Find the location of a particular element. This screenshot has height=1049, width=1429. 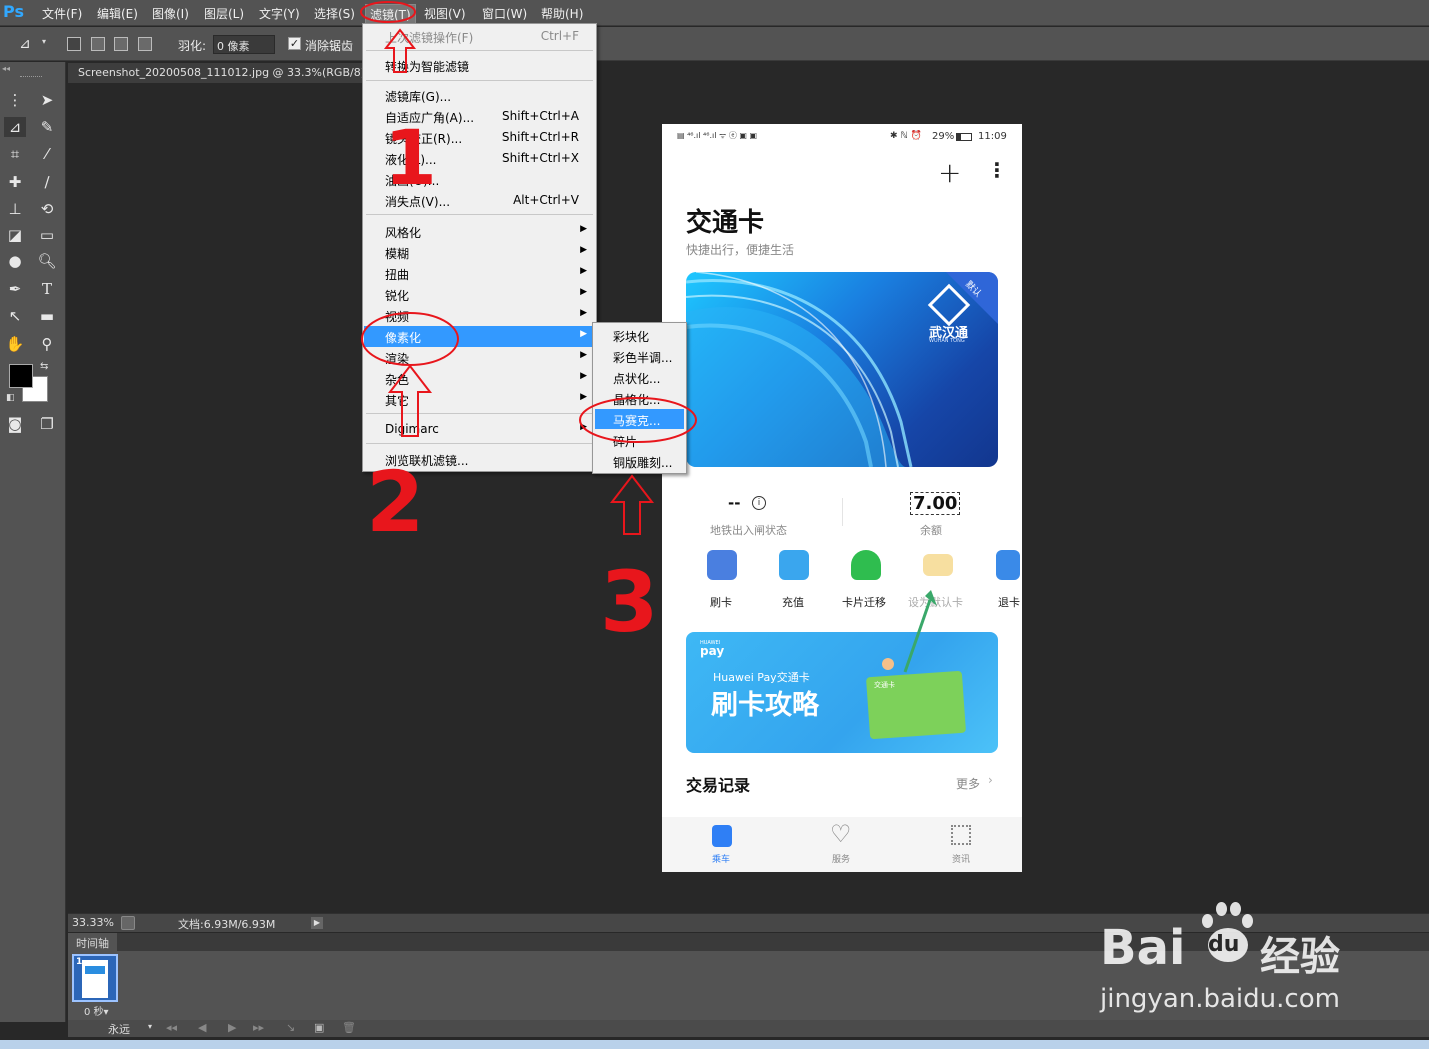

action-refund: 退卡 is located at coordinates (1009, 602).